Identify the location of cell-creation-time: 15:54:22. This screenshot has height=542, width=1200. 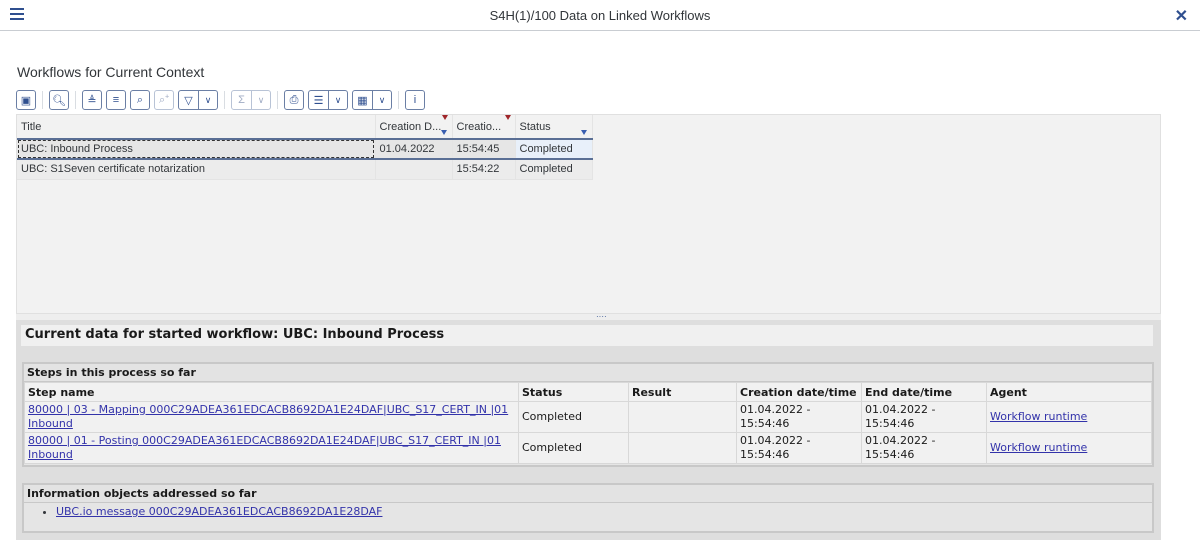
(484, 169).